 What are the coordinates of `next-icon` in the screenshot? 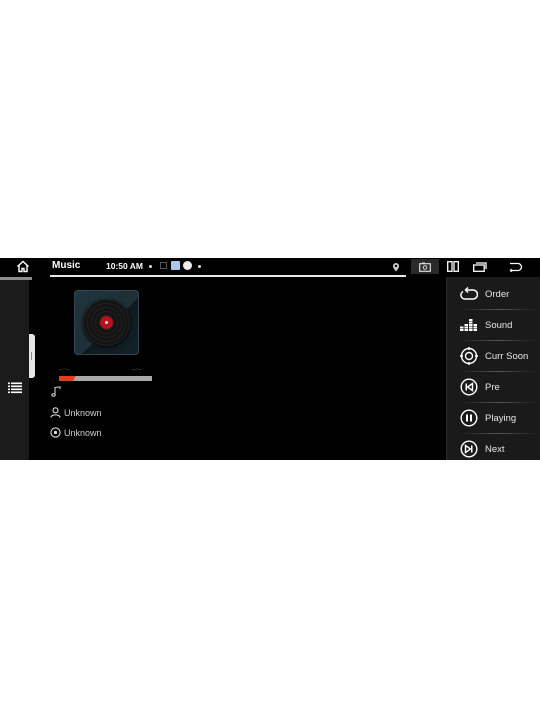 It's located at (469, 449).